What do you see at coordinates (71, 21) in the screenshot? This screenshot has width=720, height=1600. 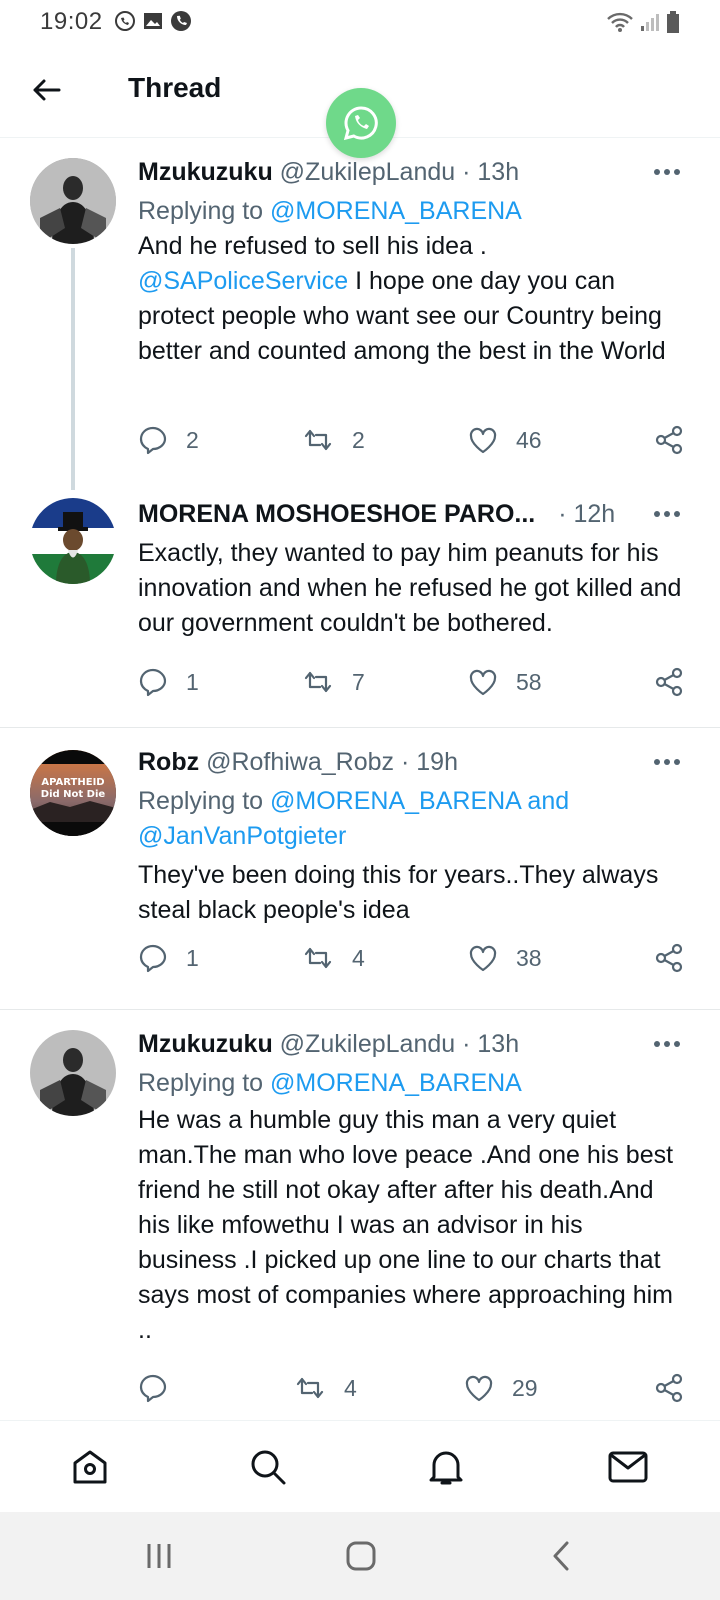 I see `status-time: 19:02` at bounding box center [71, 21].